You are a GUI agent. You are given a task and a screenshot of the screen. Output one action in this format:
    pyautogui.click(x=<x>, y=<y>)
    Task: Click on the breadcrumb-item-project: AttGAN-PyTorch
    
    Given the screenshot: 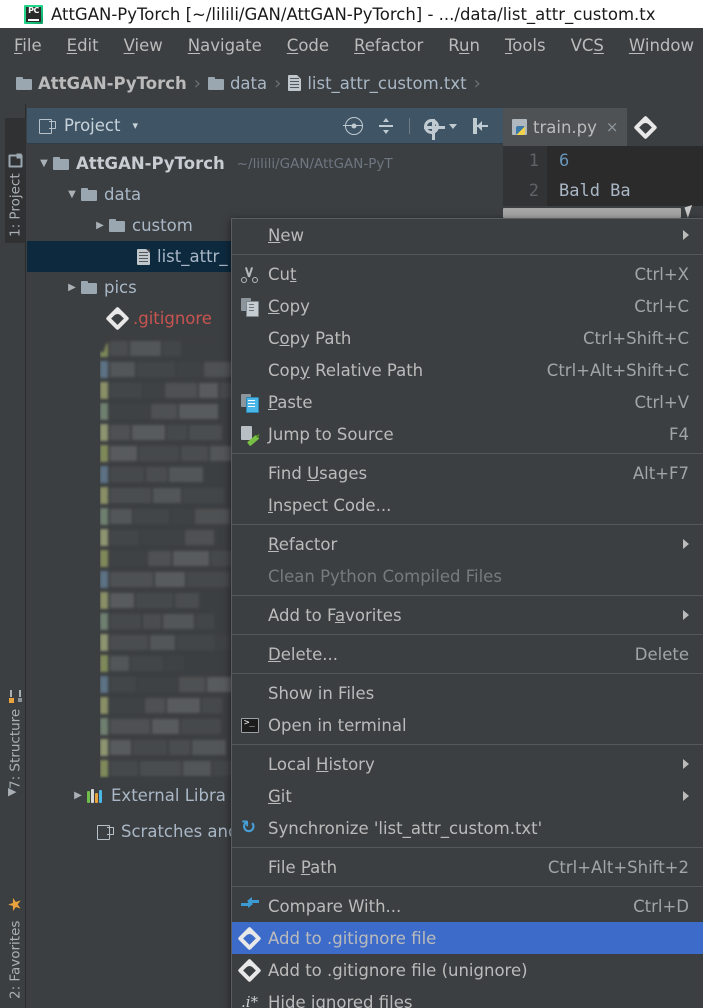 What is the action you would take?
    pyautogui.click(x=101, y=83)
    